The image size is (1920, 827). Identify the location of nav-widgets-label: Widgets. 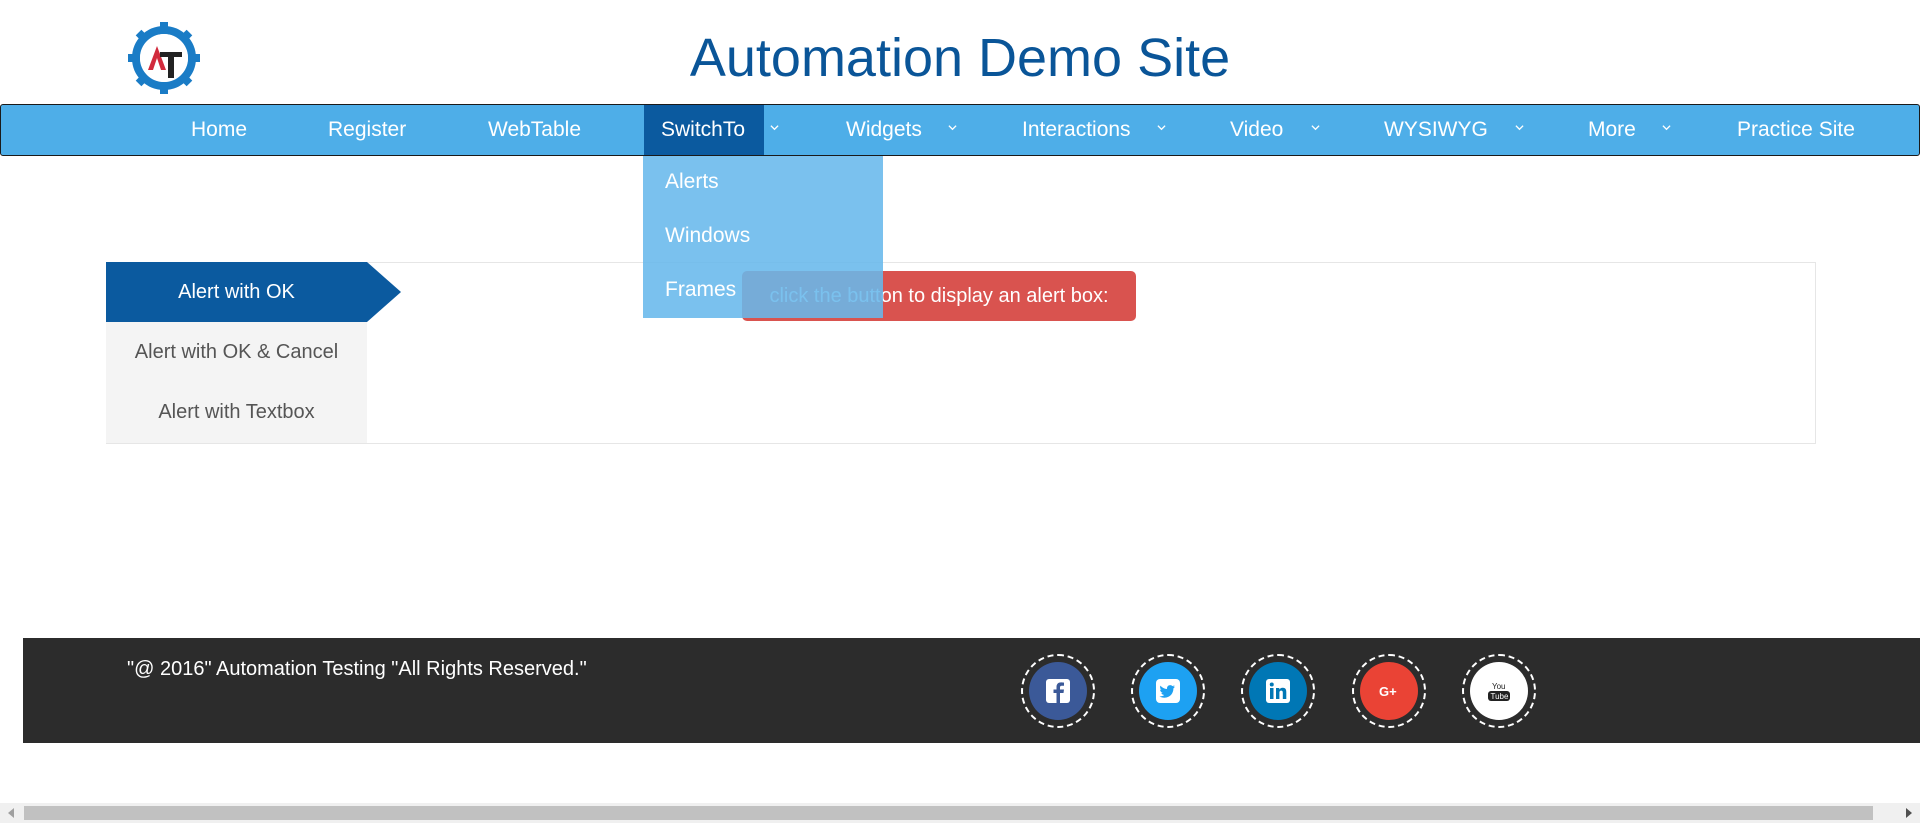
(884, 129).